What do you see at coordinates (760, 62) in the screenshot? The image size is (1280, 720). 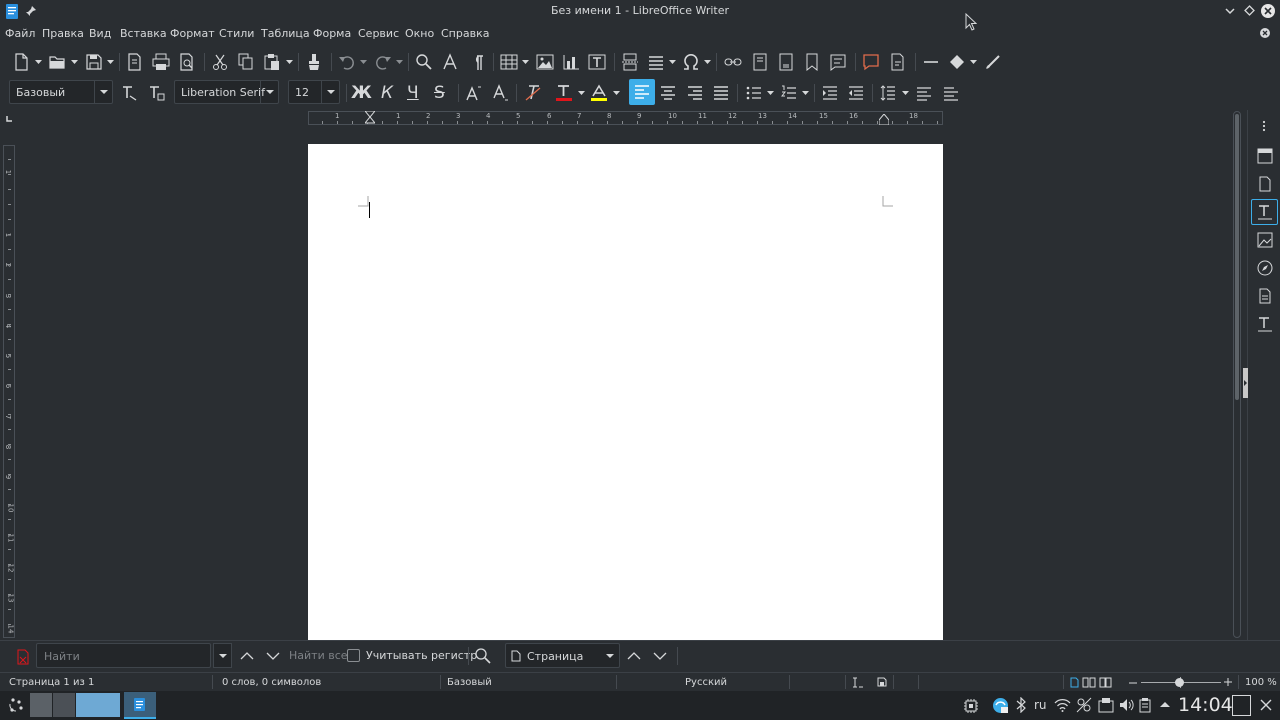 I see `insert-footnote-icon` at bounding box center [760, 62].